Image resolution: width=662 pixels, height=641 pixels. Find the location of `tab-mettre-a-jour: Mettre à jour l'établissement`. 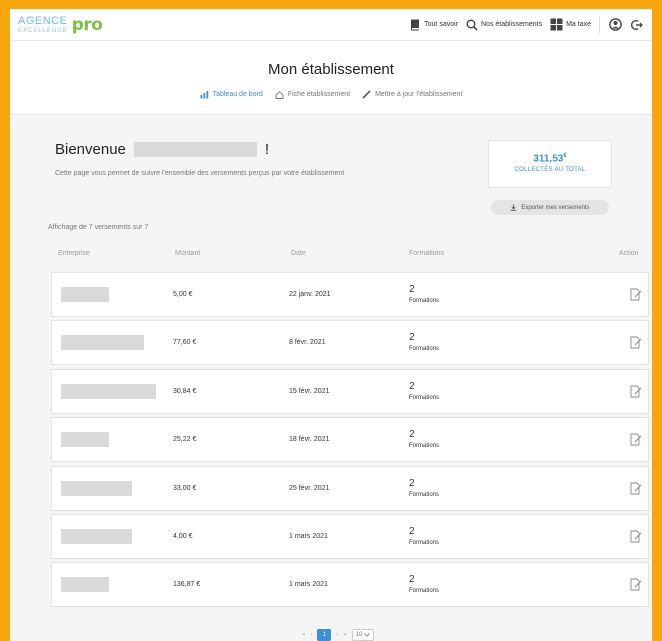

tab-mettre-a-jour: Mettre à jour l'établissement is located at coordinates (412, 94).